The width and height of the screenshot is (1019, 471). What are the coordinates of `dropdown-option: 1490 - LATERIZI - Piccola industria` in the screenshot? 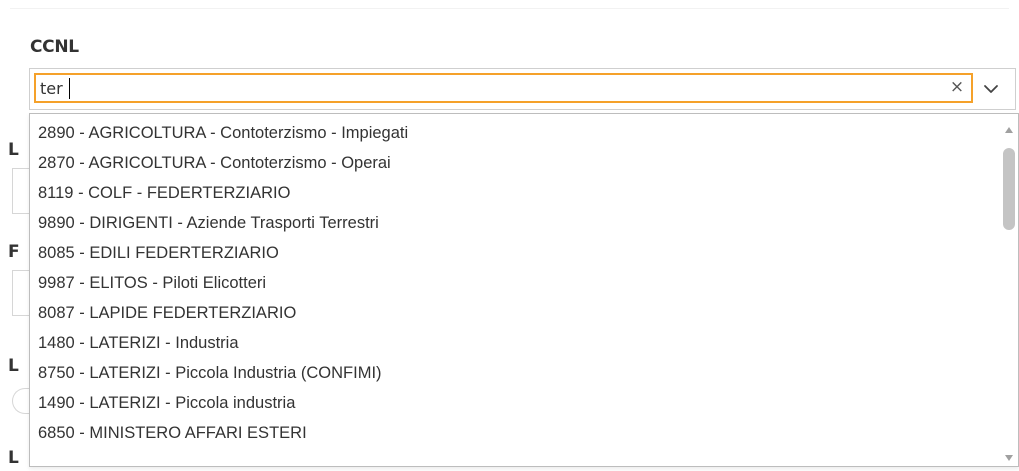 It's located at (512, 403).